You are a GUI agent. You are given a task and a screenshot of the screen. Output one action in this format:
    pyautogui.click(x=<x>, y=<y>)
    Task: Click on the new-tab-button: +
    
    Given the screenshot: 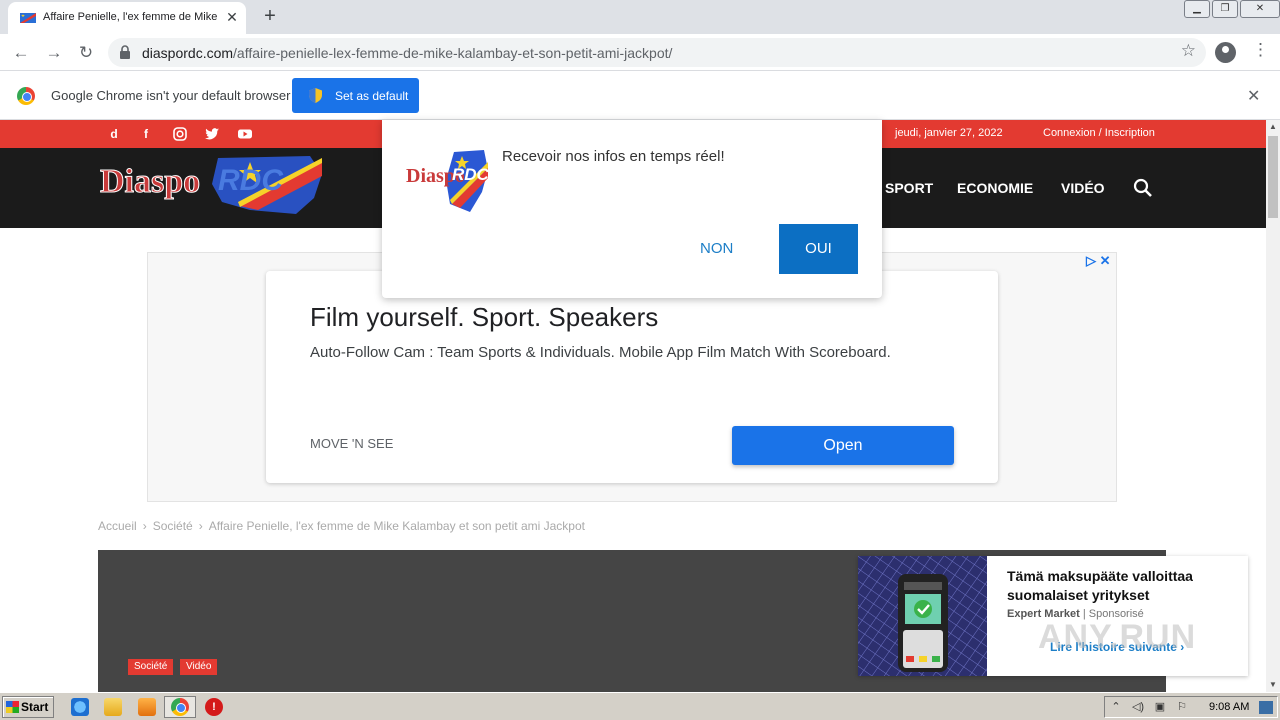 What is the action you would take?
    pyautogui.click(x=270, y=17)
    